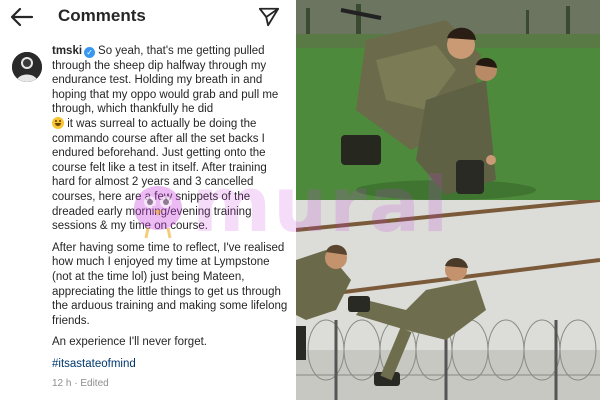 This screenshot has width=600, height=400. What do you see at coordinates (148, 17) in the screenshot?
I see `header-bar: Comments` at bounding box center [148, 17].